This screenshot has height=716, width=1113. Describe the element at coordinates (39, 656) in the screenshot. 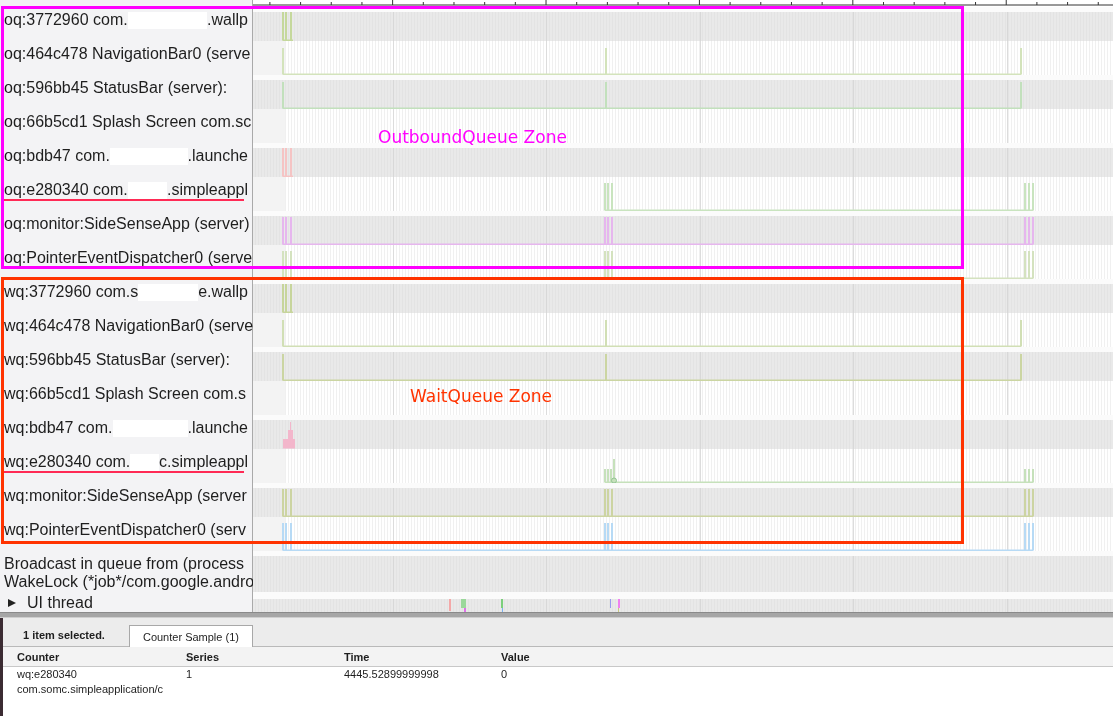

I see `column-header: Counter` at that location.